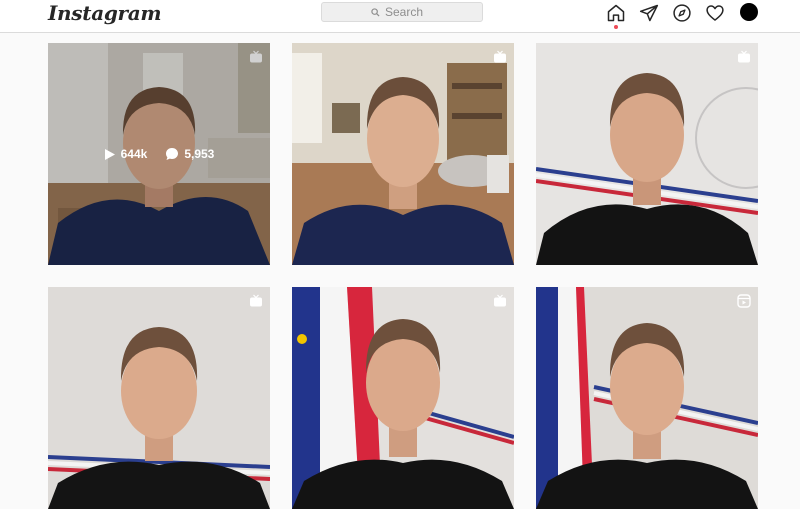 The width and height of the screenshot is (800, 509). Describe the element at coordinates (134, 154) in the screenshot. I see `views-count: 644k` at that location.